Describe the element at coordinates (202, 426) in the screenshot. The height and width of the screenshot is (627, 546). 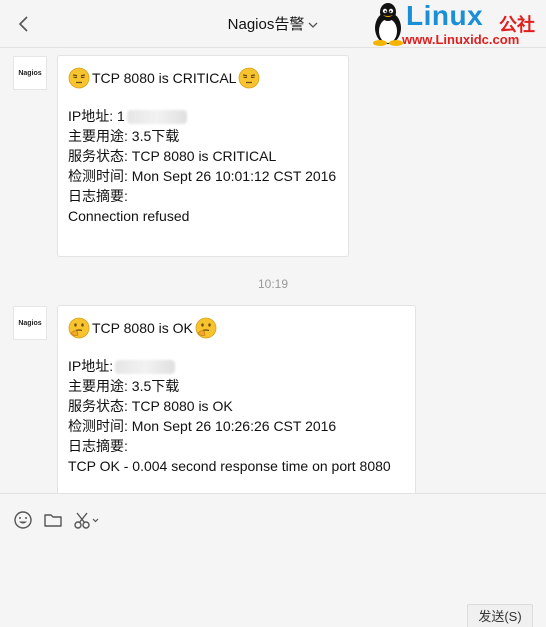
I see `message-line: 检测时间: Mon Sept 26 10:26:26 CST 2016` at that location.